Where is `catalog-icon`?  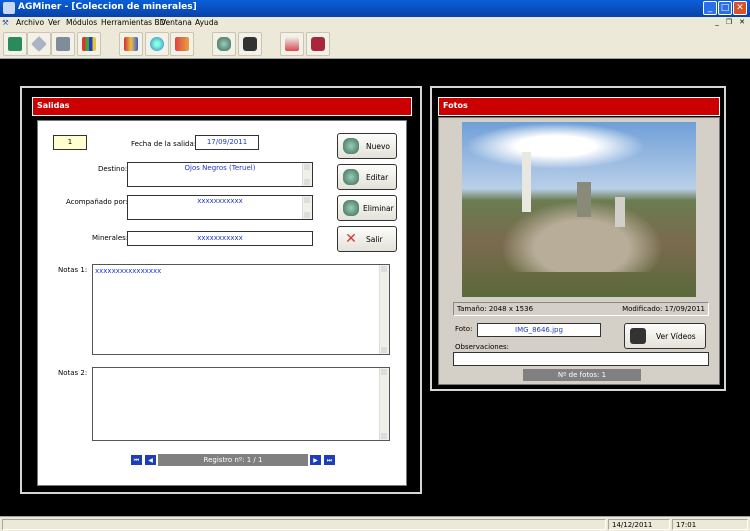 catalog-icon is located at coordinates (182, 44).